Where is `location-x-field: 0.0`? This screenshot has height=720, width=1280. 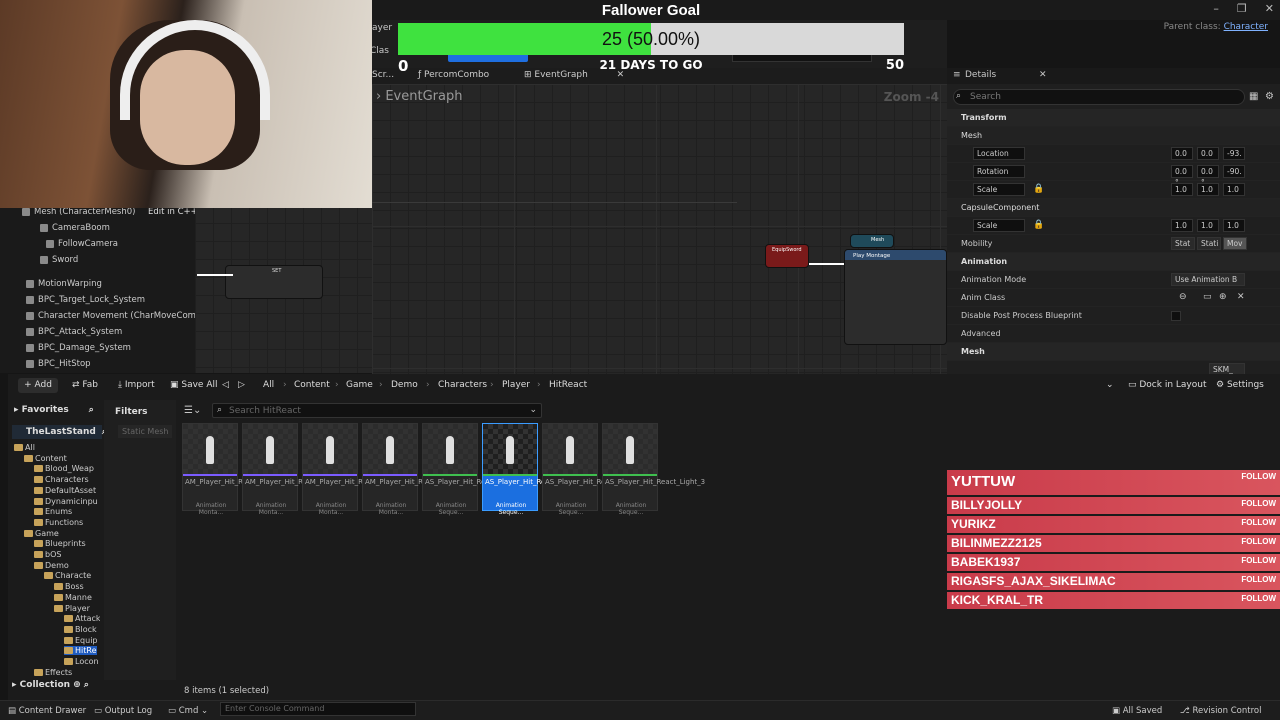 location-x-field: 0.0 is located at coordinates (1182, 153).